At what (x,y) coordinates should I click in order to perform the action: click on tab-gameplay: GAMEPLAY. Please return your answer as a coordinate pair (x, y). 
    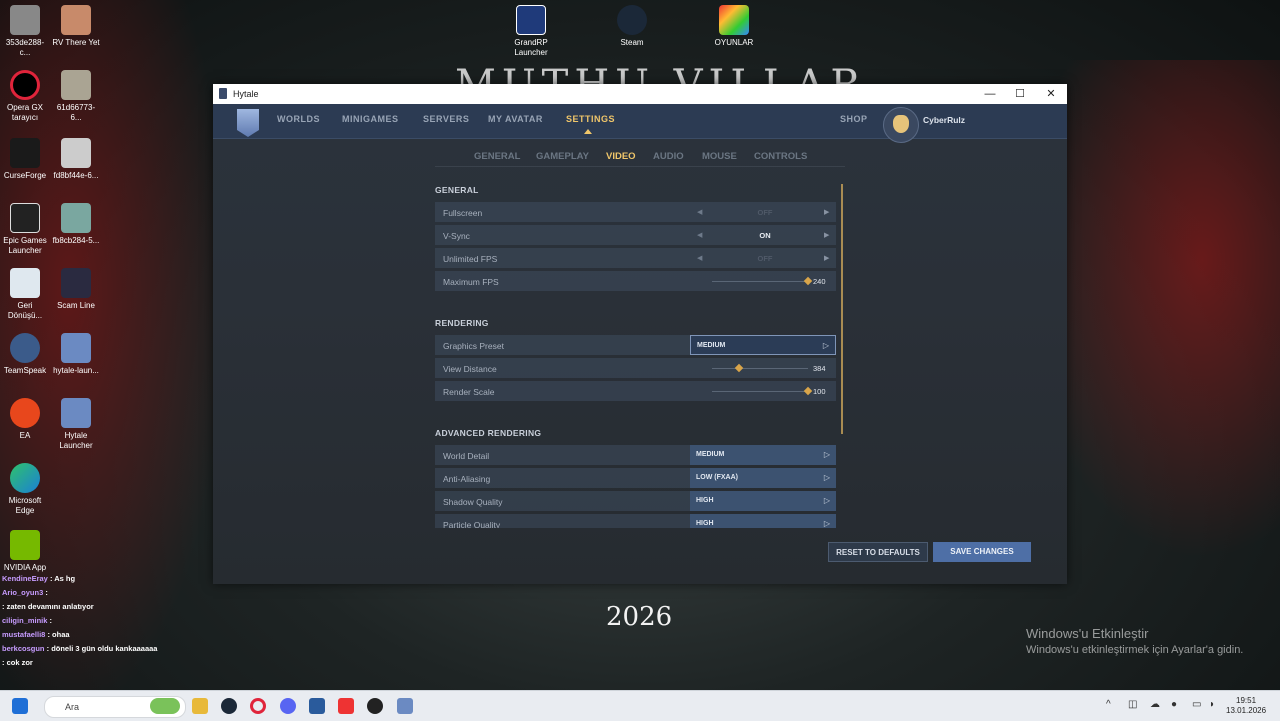
    Looking at the image, I should click on (562, 156).